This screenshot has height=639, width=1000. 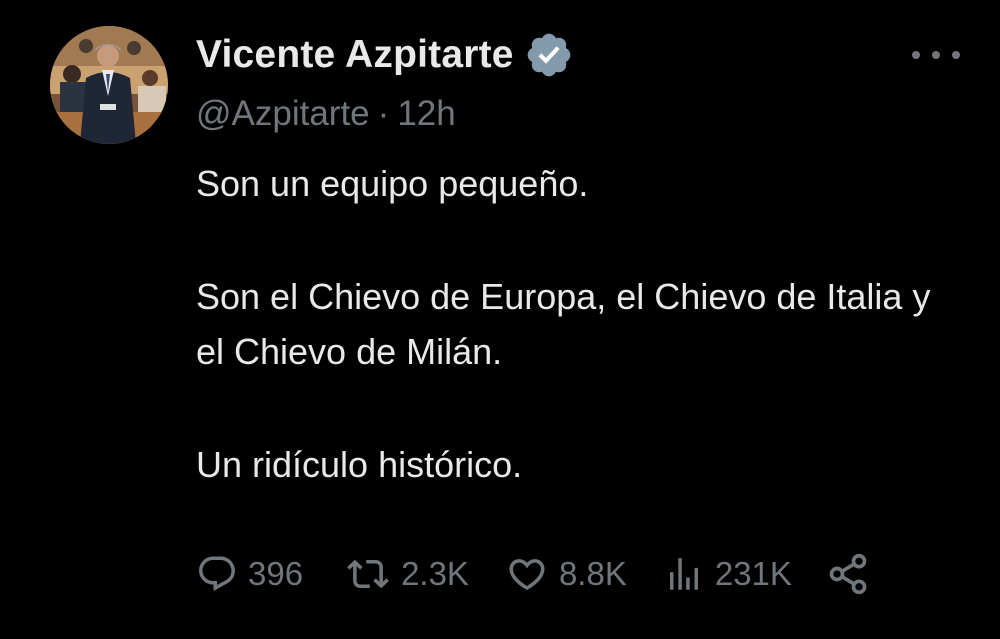 I want to click on share-icon, so click(x=848, y=574).